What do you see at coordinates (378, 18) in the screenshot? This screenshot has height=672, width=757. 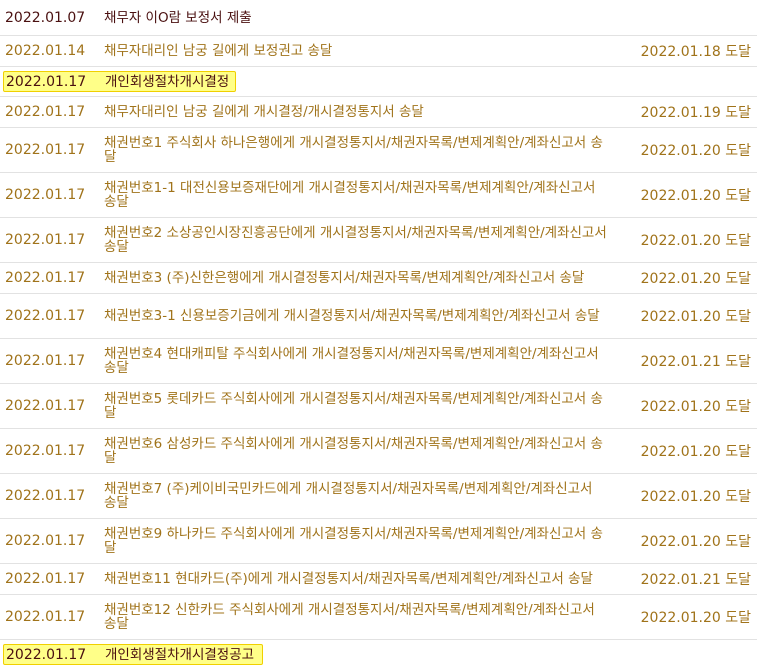 I see `list-item: 2022.01.07 채무자 이O람 보정서 제출` at bounding box center [378, 18].